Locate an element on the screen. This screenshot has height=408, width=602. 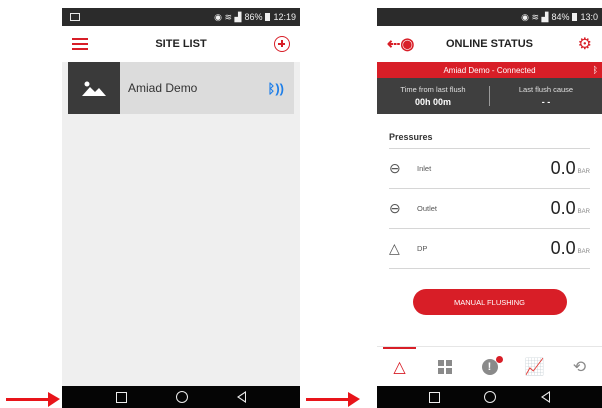
clock: 12:19 is located at coordinates (284, 17).